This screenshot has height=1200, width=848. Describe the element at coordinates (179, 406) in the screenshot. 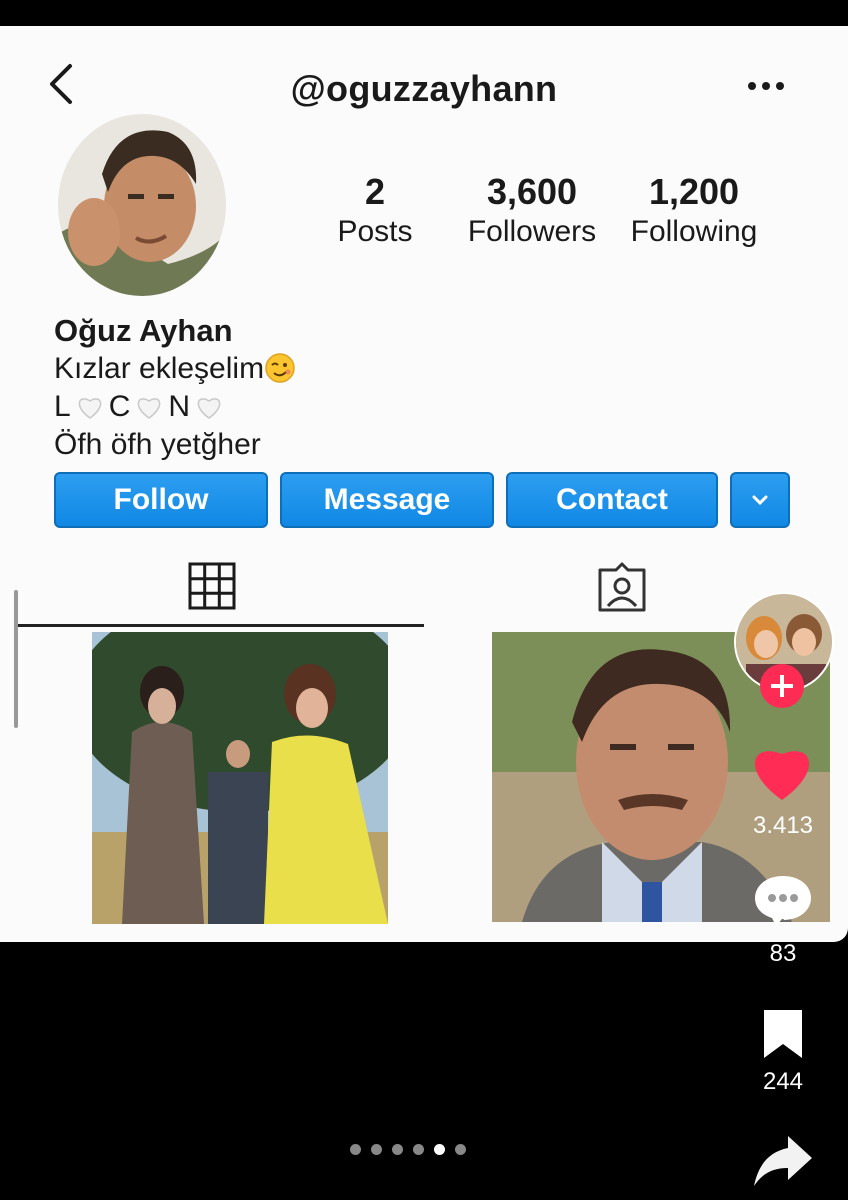

I see `bio-letter-n: N` at that location.